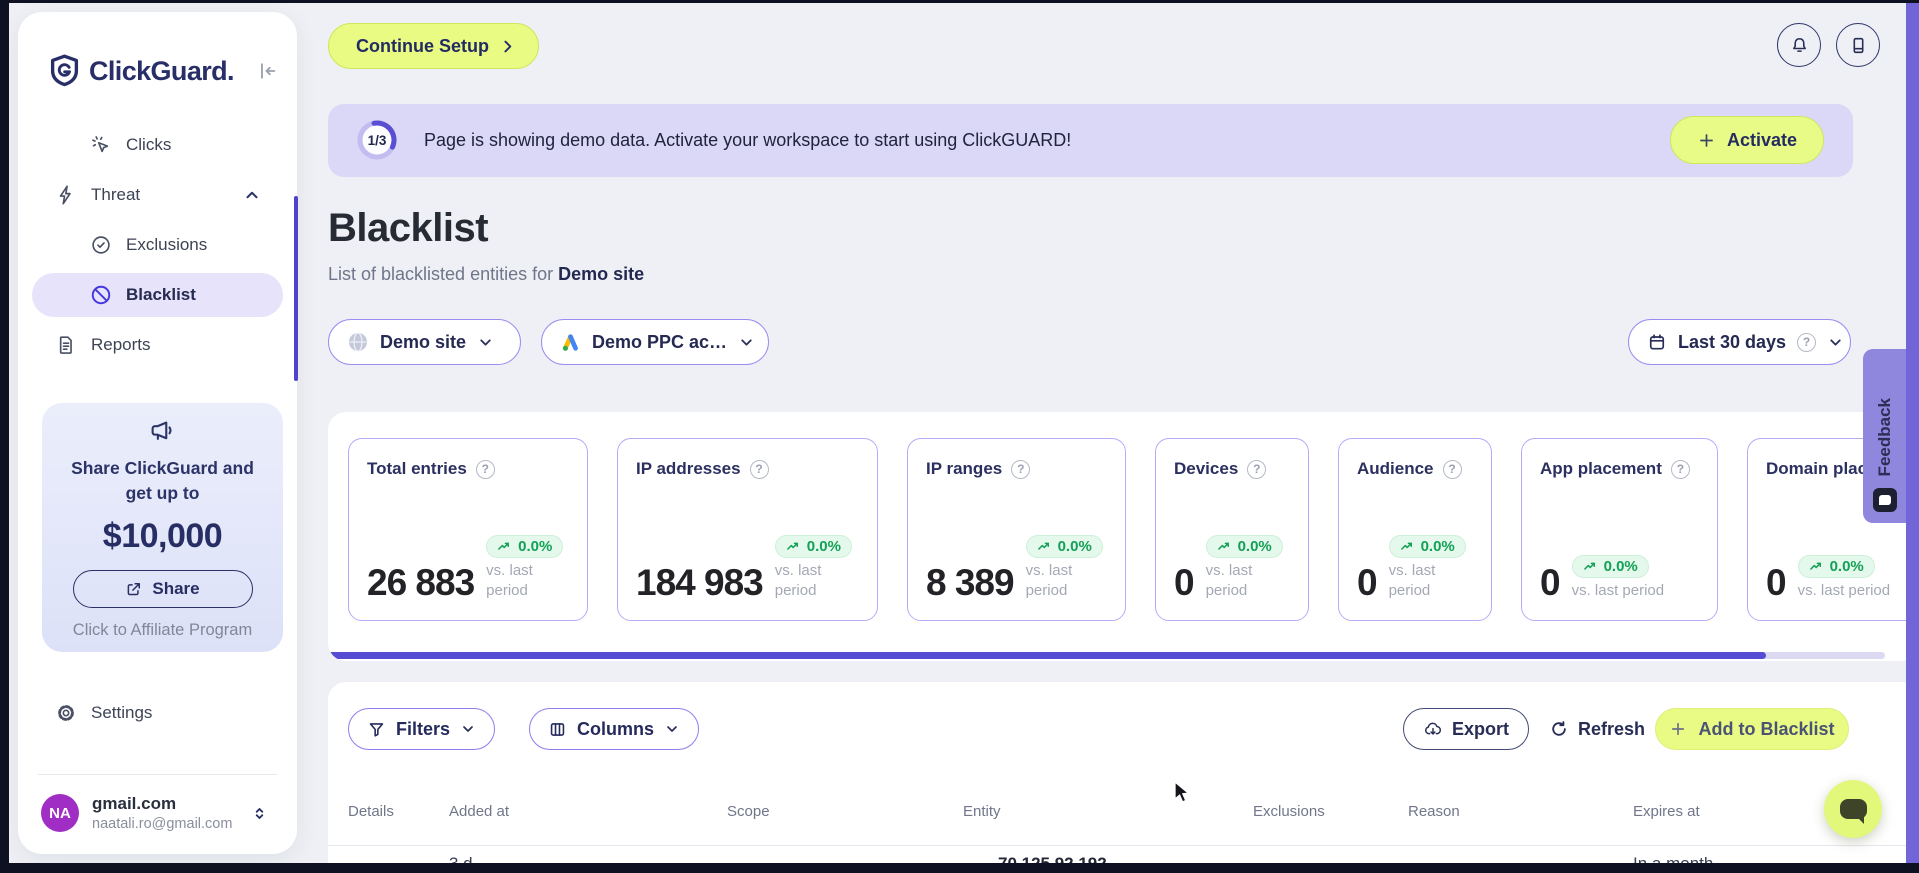 The width and height of the screenshot is (1919, 873). Describe the element at coordinates (588, 858) in the screenshot. I see `cell-added-at: 3 d` at that location.